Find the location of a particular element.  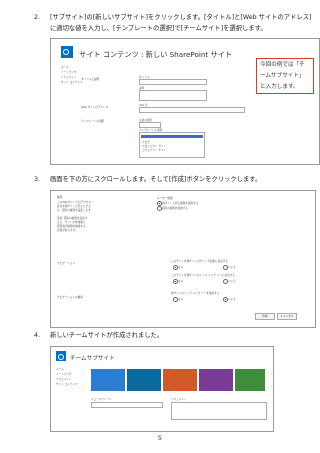

navigation-section-label: ナビゲーション is located at coordinates (66, 263).